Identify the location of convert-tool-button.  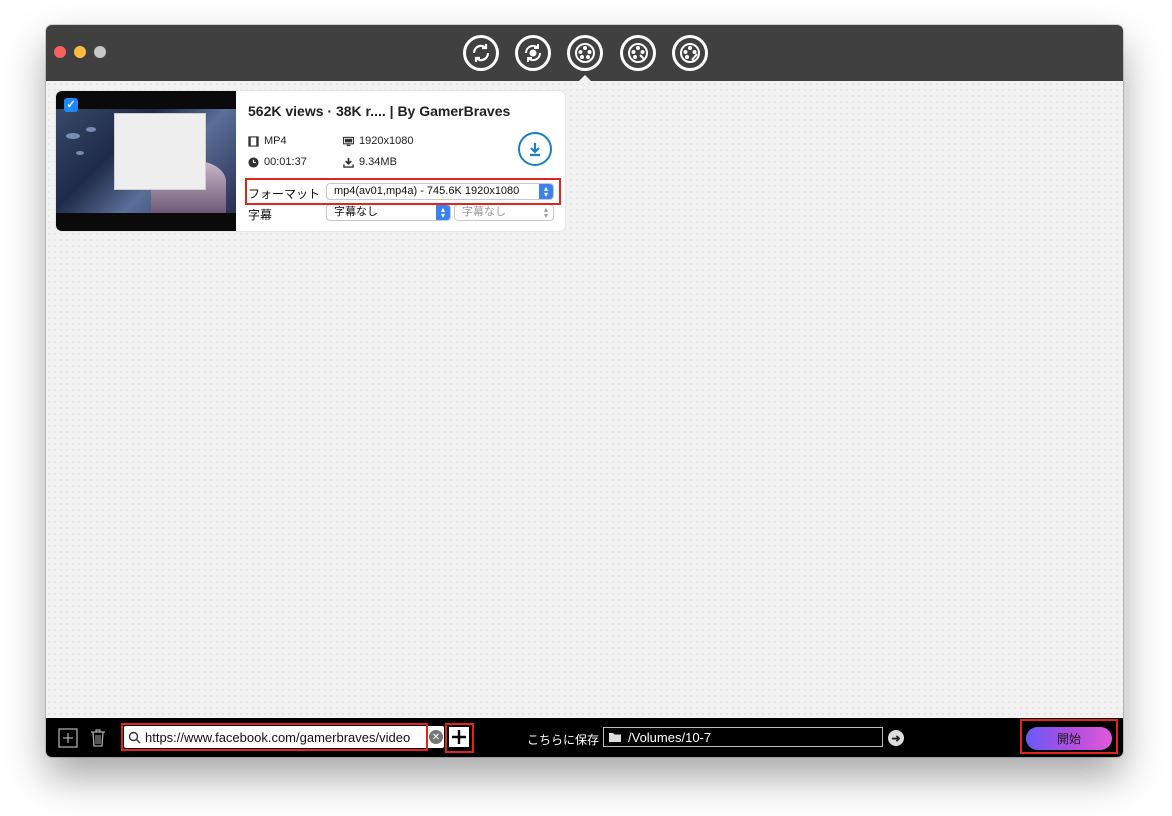
(481, 53).